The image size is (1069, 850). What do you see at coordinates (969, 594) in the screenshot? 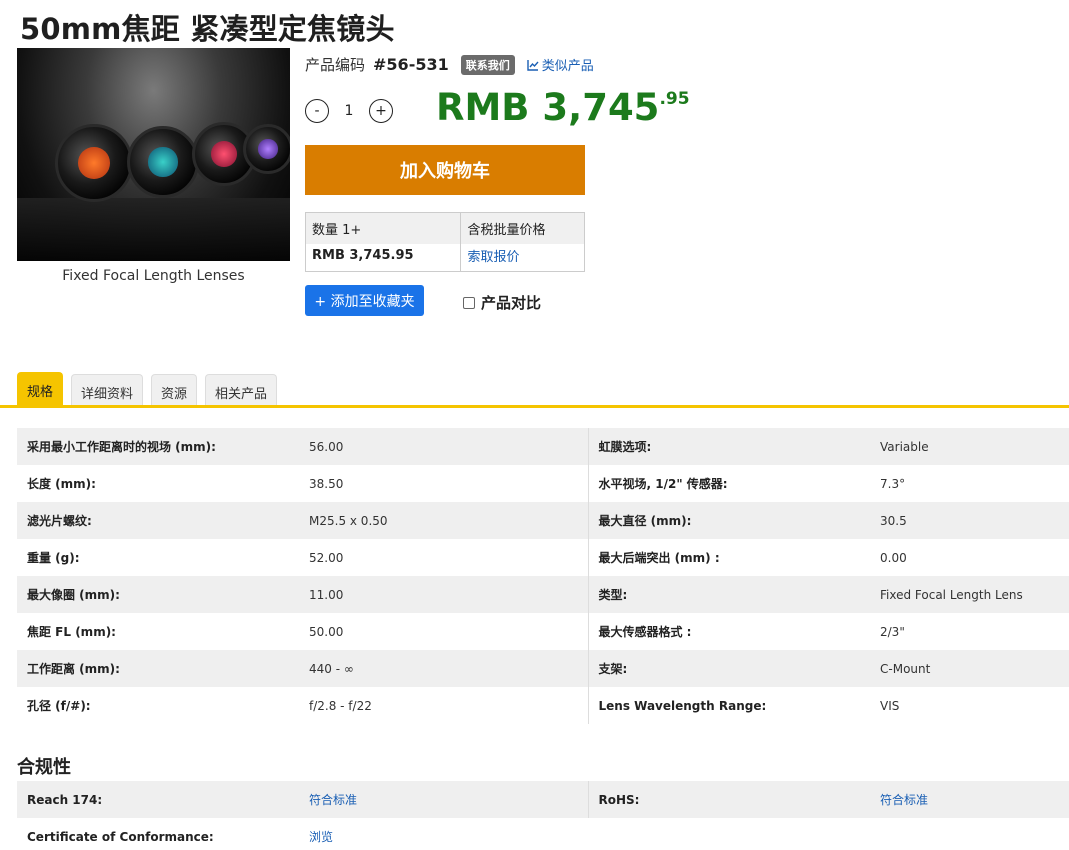
I see `spec-value: Fixed Focal Length Lens` at bounding box center [969, 594].